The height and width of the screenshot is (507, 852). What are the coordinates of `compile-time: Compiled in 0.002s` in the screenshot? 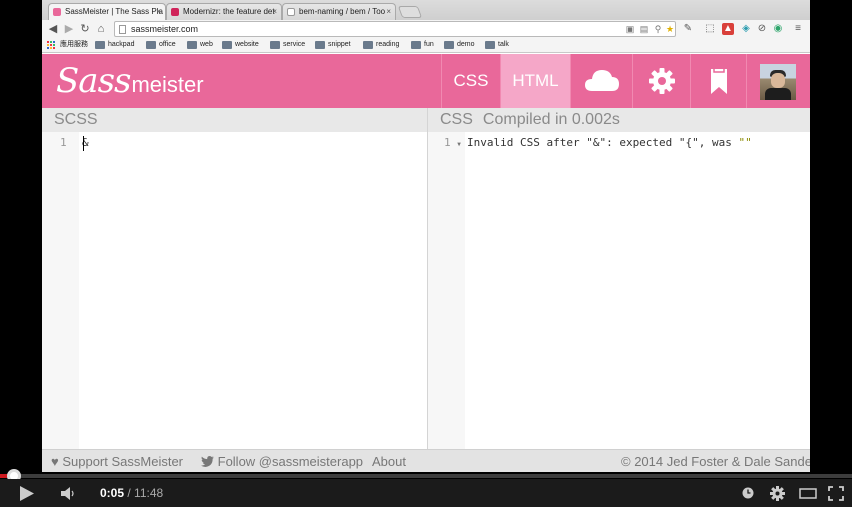 It's located at (551, 119).